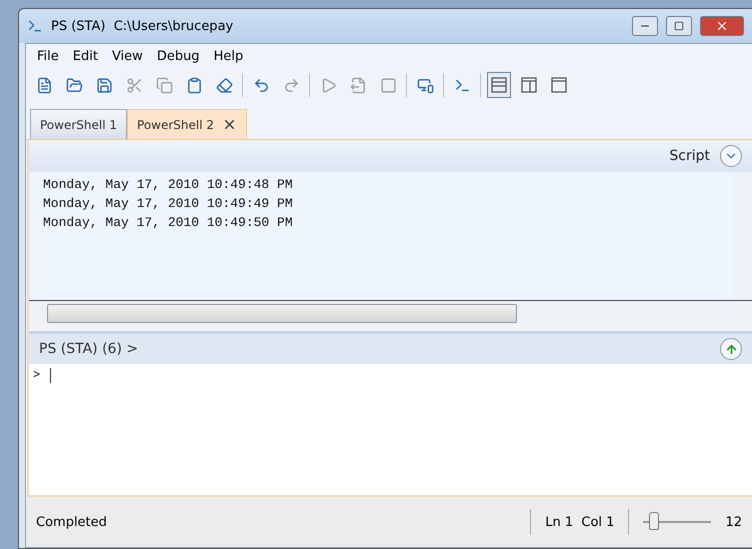 The height and width of the screenshot is (549, 752). Describe the element at coordinates (104, 85) in the screenshot. I see `save-icon` at that location.